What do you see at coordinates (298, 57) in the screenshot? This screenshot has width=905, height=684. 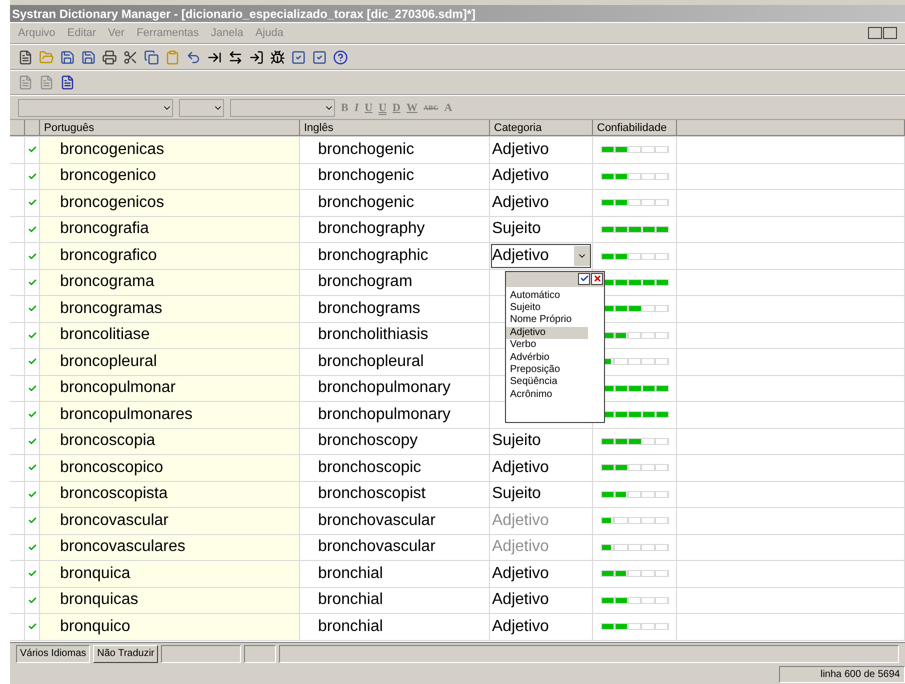 I see `validate-icon` at bounding box center [298, 57].